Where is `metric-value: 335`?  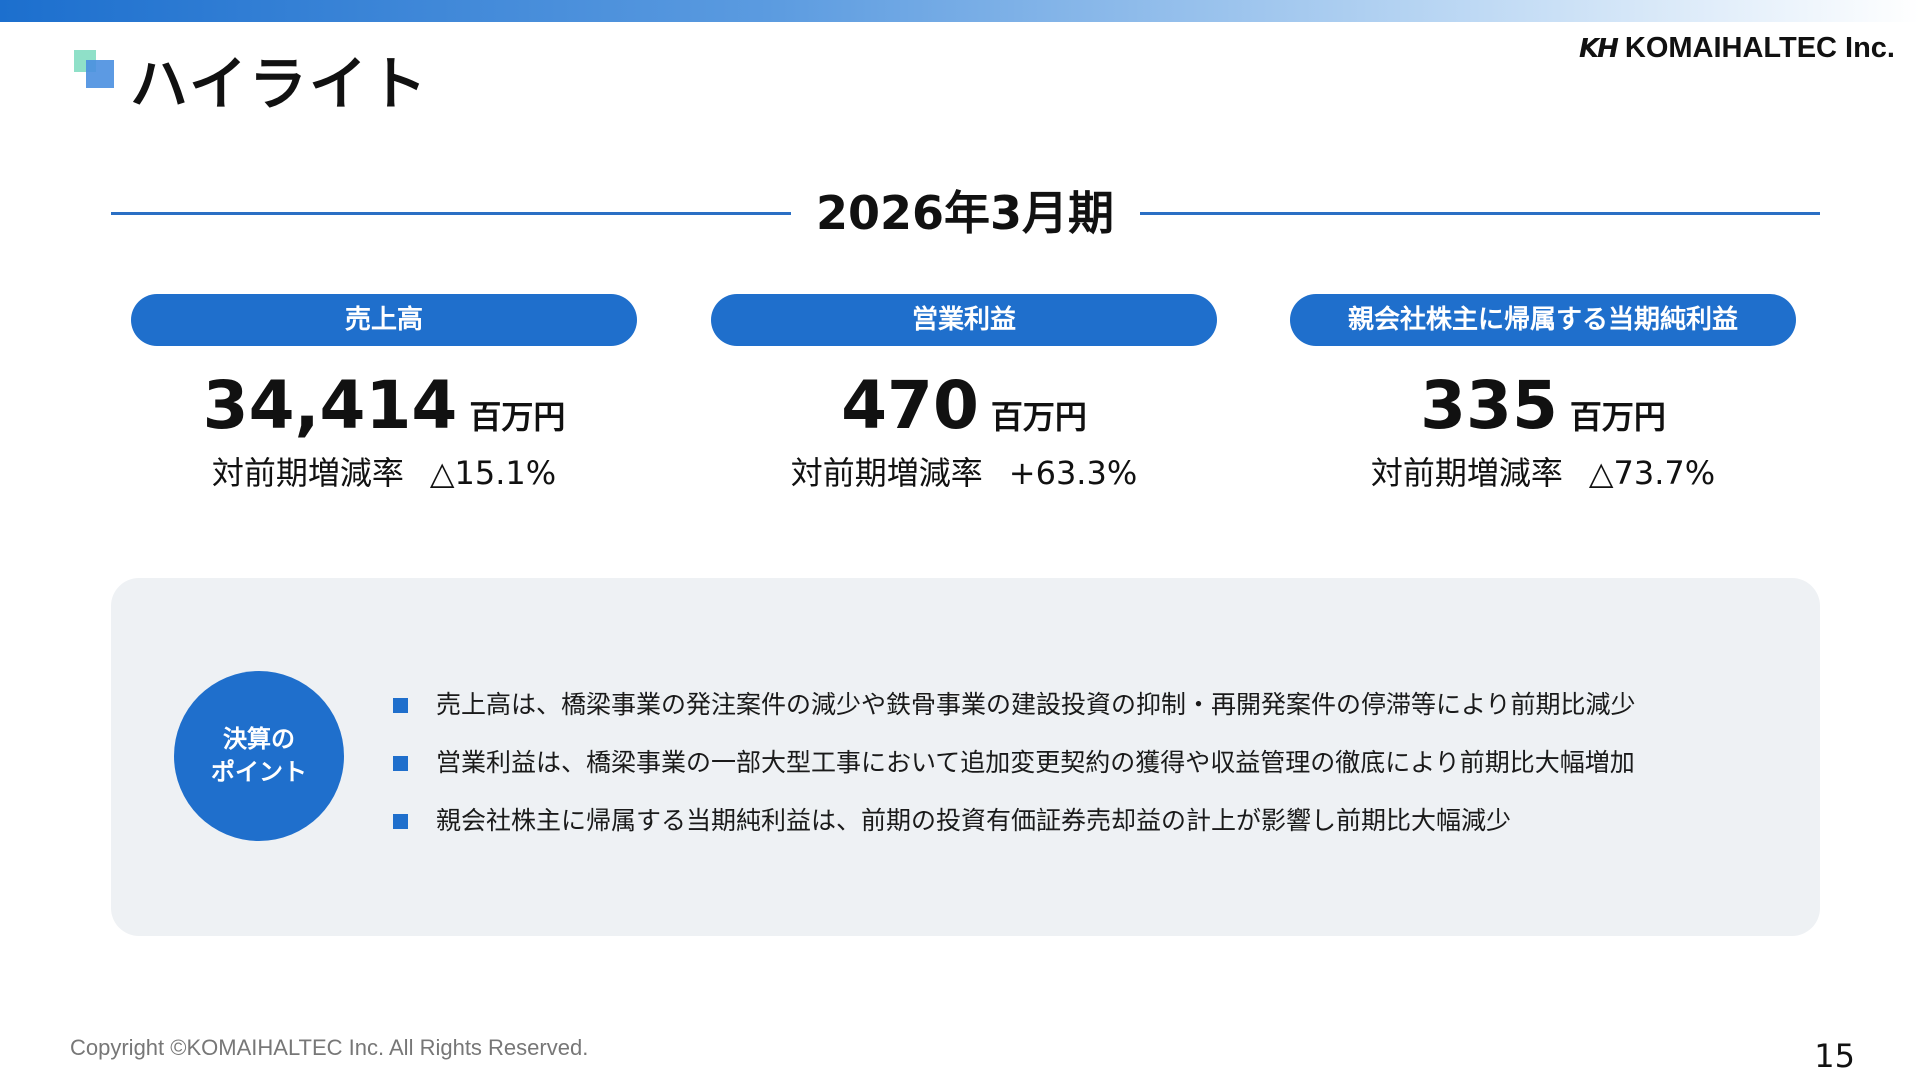
metric-value: 335 is located at coordinates (1489, 405).